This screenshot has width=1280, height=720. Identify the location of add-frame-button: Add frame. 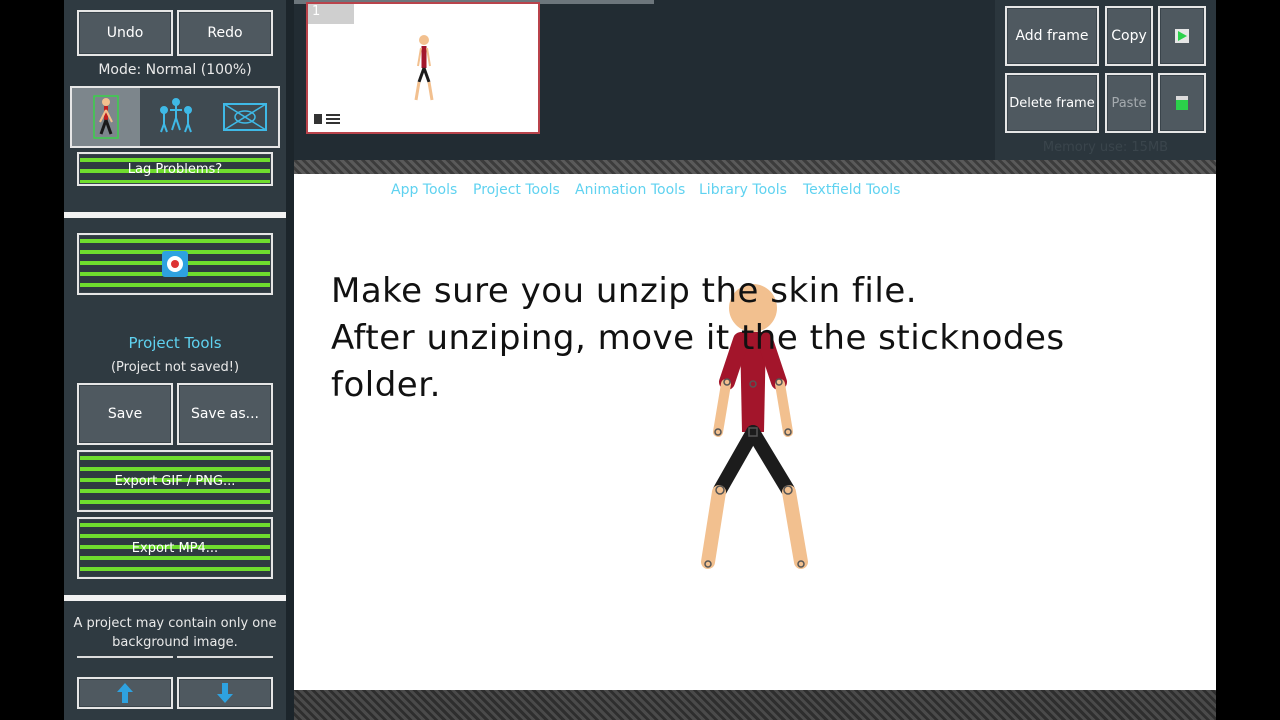
(1052, 36).